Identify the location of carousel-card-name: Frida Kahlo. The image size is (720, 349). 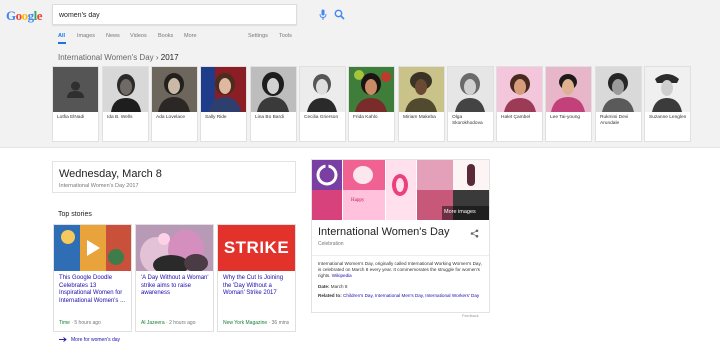
(365, 117).